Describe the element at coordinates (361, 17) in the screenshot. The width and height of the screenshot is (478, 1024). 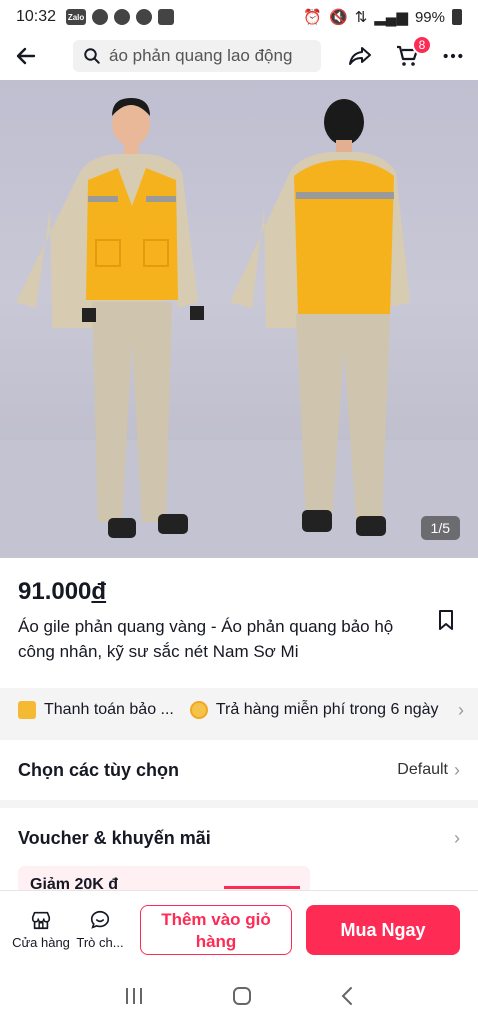
I see `data-icon: ⇅` at that location.